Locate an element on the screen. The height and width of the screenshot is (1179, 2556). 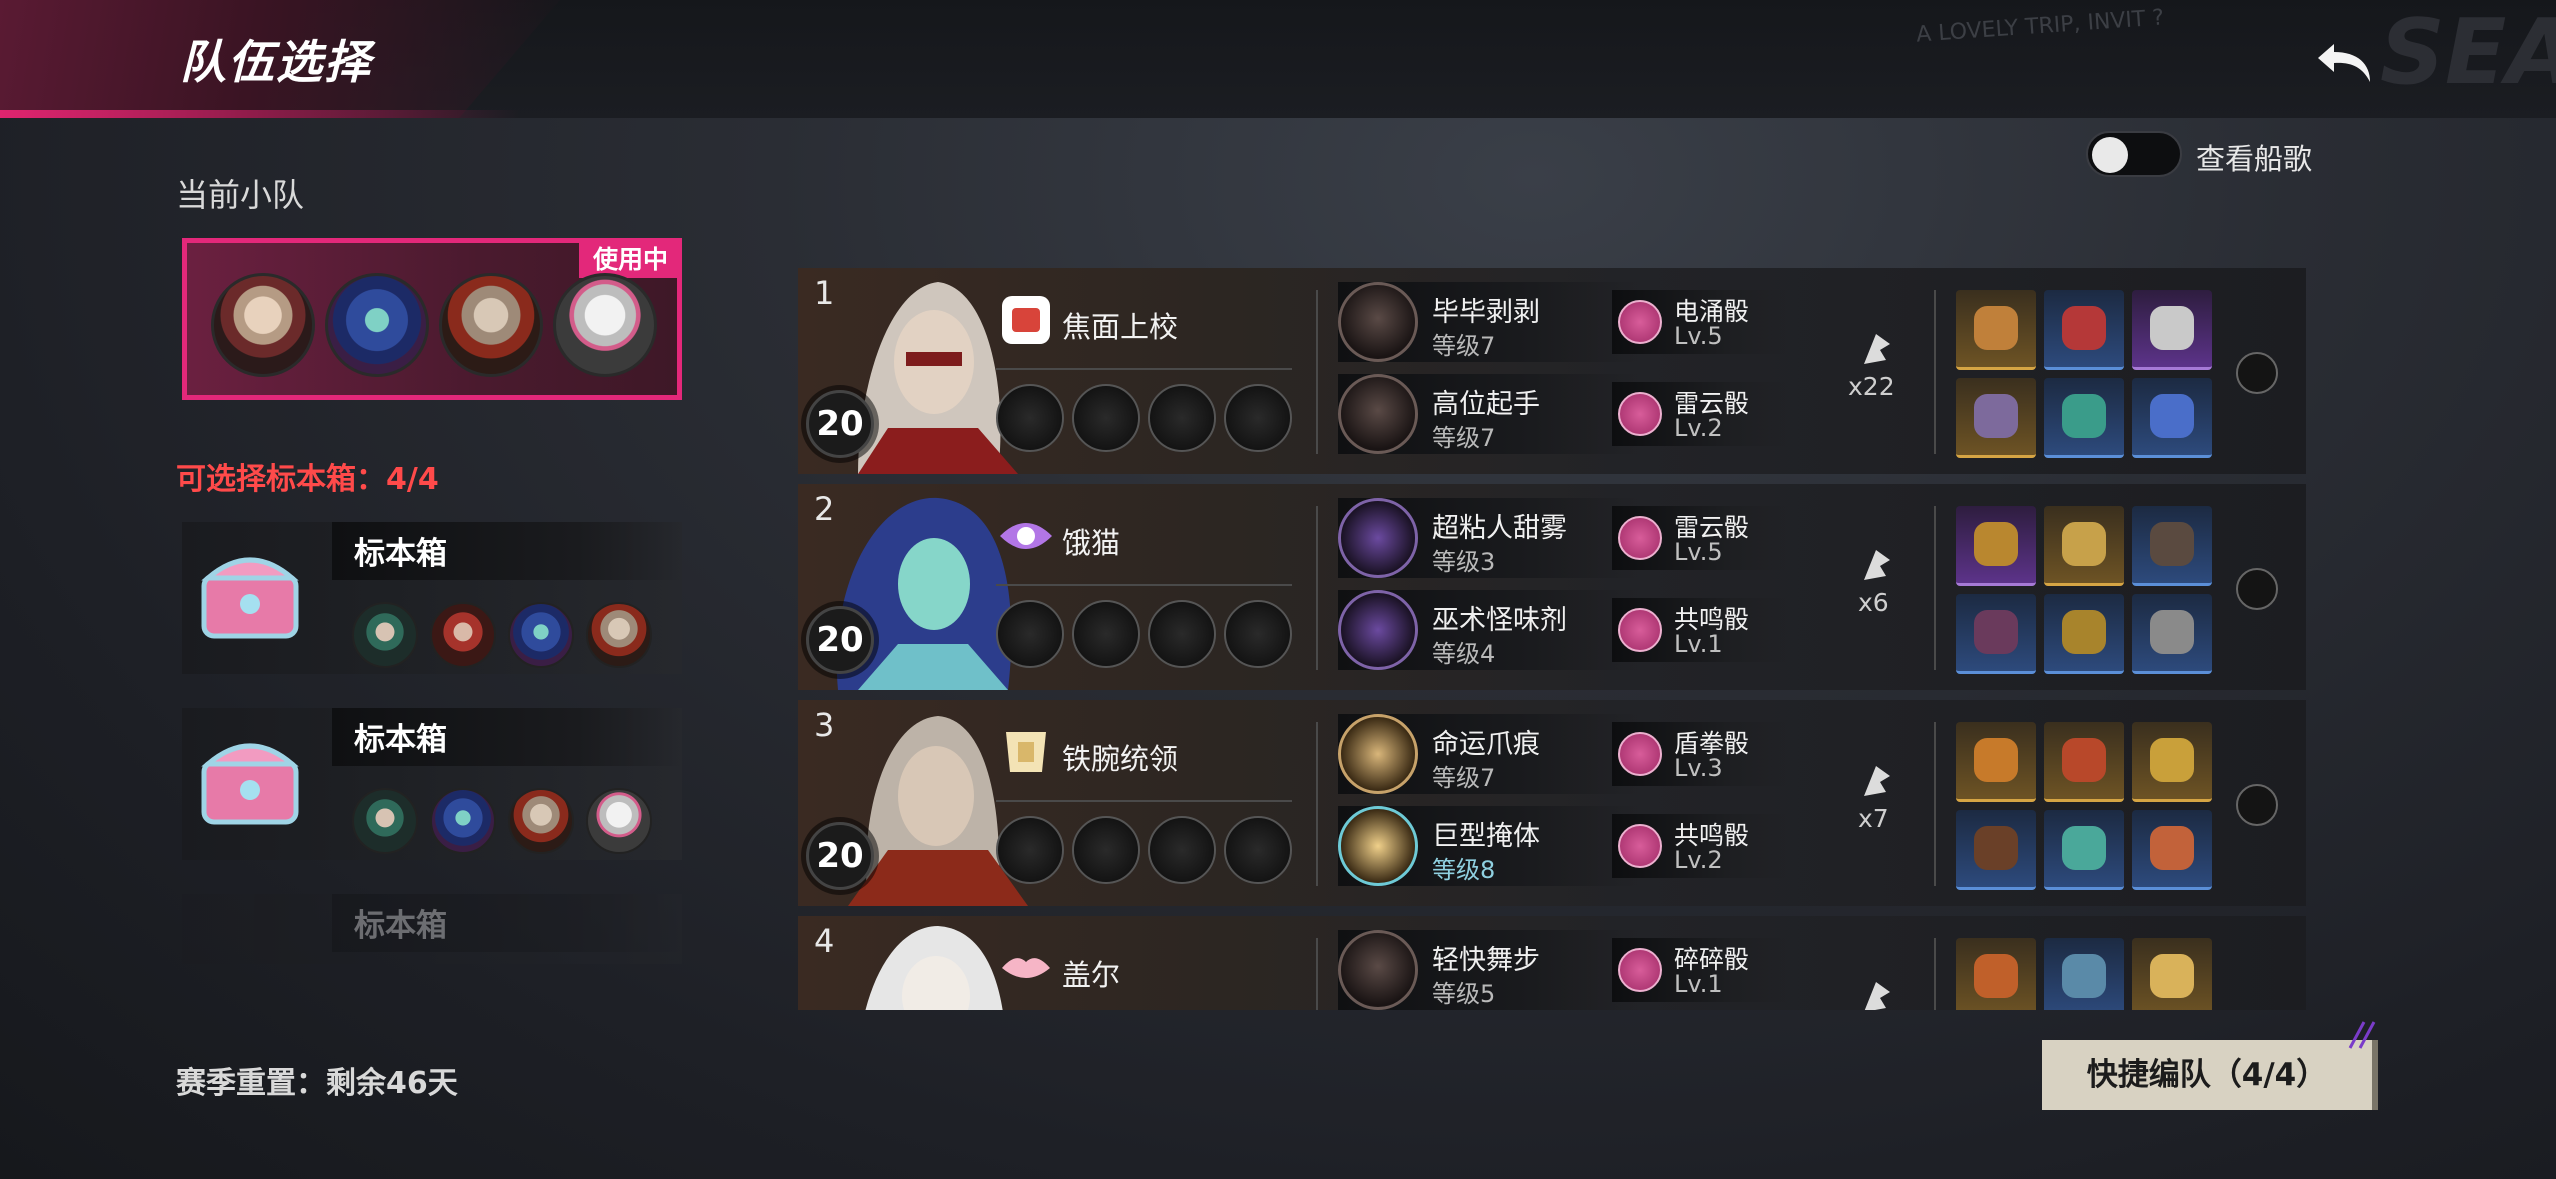
ability-slot: 巨型掩体等级8 is located at coordinates (1488, 846).